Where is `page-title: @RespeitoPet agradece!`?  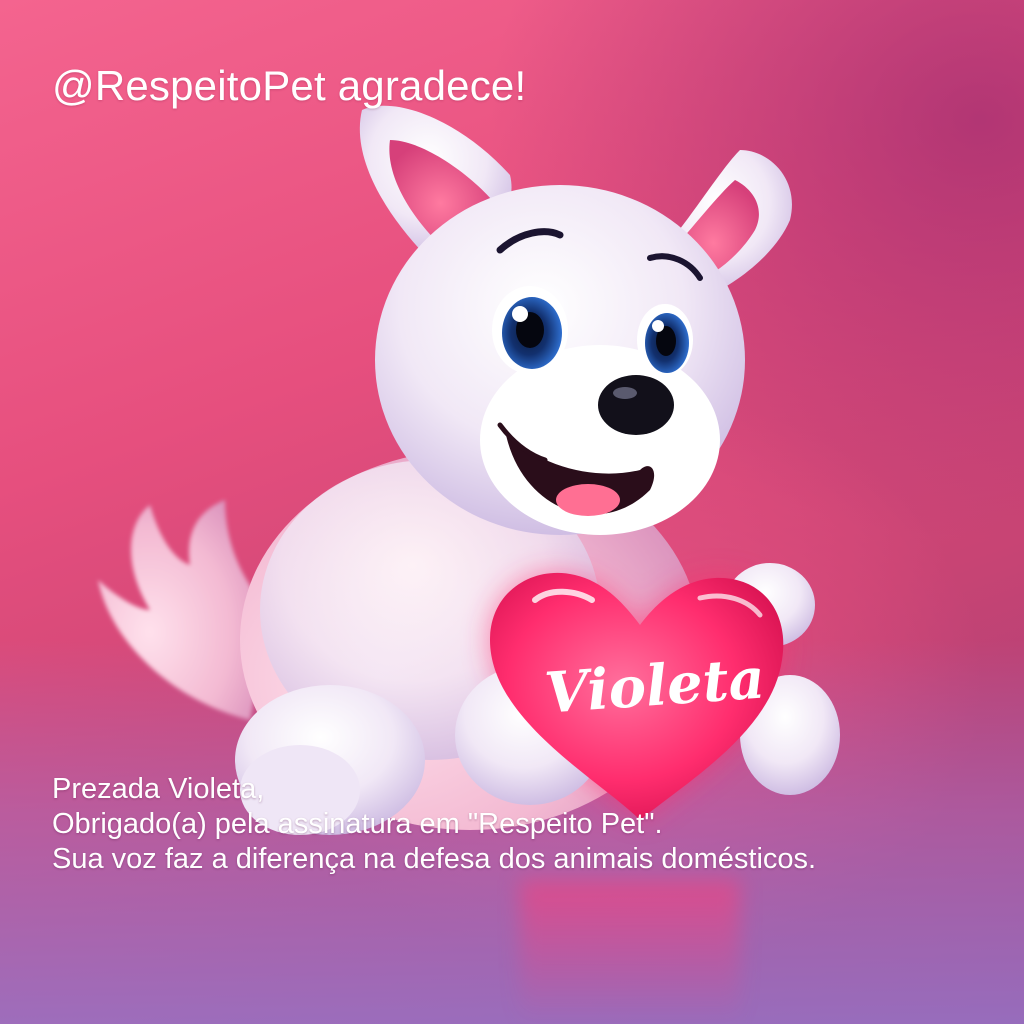
page-title: @RespeitoPet agradece! is located at coordinates (289, 85).